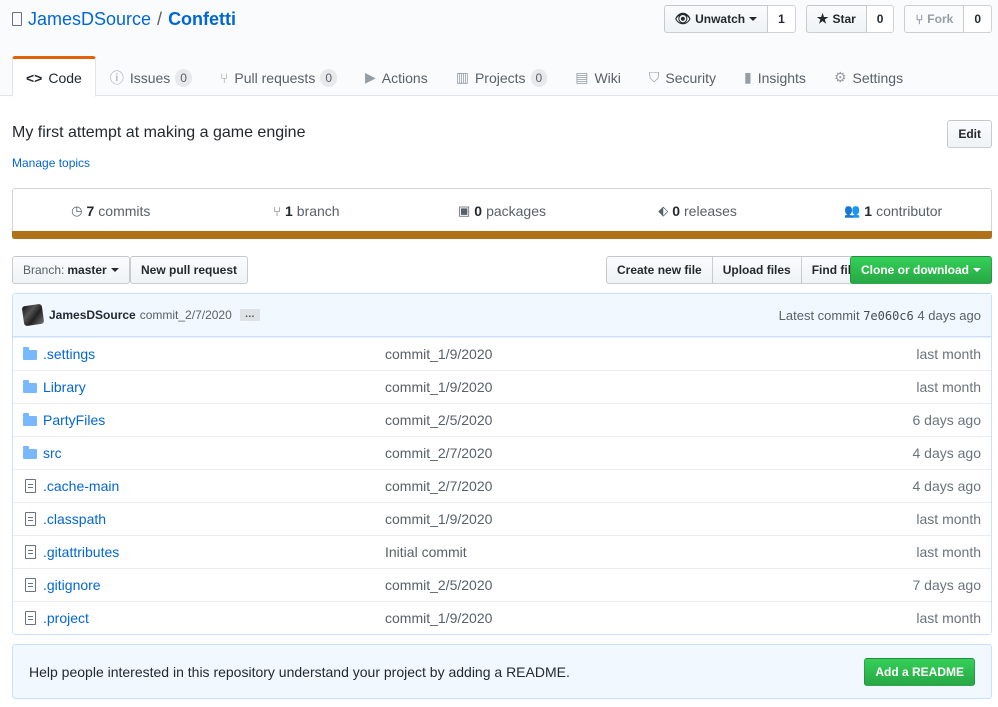  What do you see at coordinates (202, 19) in the screenshot?
I see `repo-name-link: Confetti` at bounding box center [202, 19].